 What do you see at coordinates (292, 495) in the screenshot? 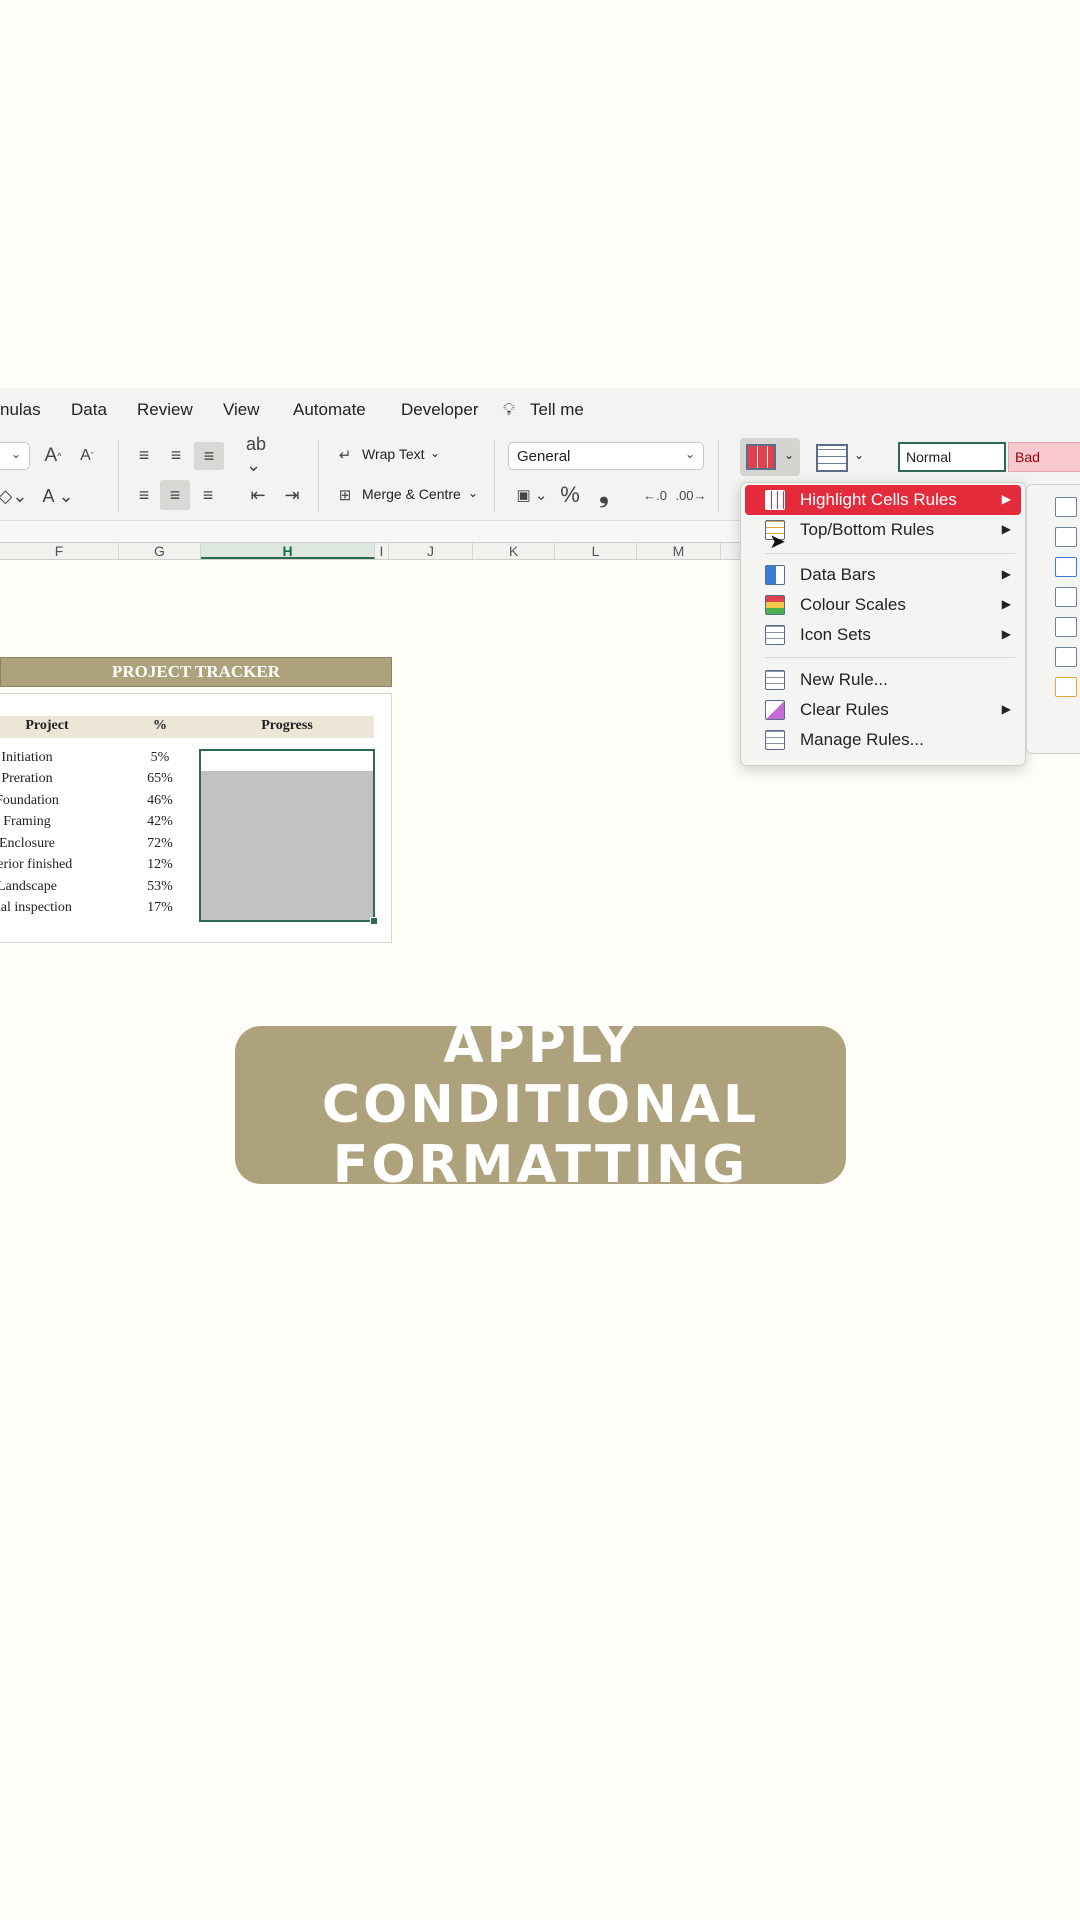
I see `increase-indent-icon: ⇥` at bounding box center [292, 495].